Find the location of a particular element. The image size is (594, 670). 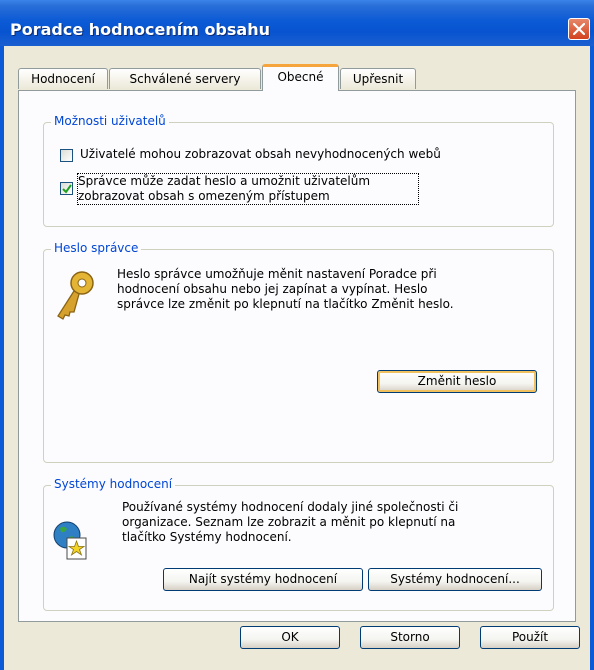

tab-label: Schválené servery is located at coordinates (185, 79).